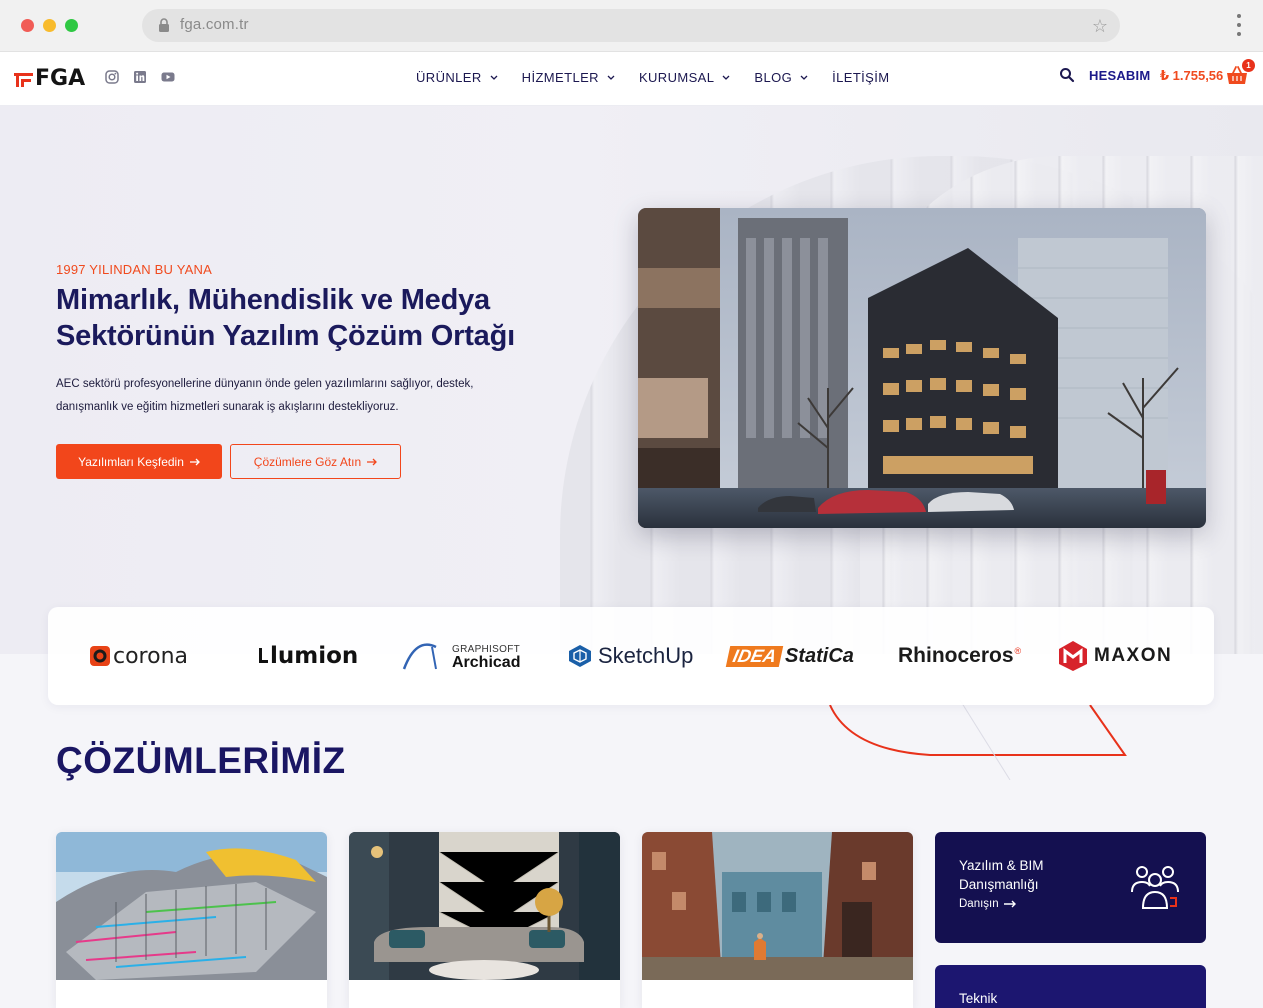 This screenshot has height=1008, width=1263. What do you see at coordinates (580, 656) in the screenshot?
I see `sketchup-logo-icon` at bounding box center [580, 656].